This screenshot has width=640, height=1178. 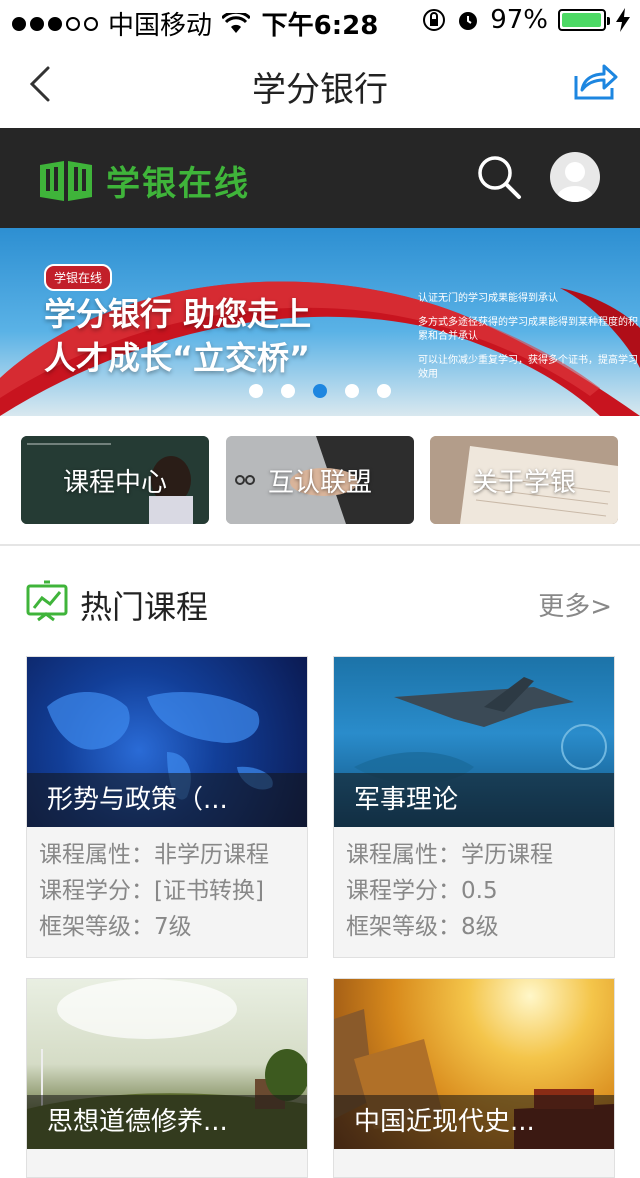 I want to click on avatar, so click(x=575, y=177).